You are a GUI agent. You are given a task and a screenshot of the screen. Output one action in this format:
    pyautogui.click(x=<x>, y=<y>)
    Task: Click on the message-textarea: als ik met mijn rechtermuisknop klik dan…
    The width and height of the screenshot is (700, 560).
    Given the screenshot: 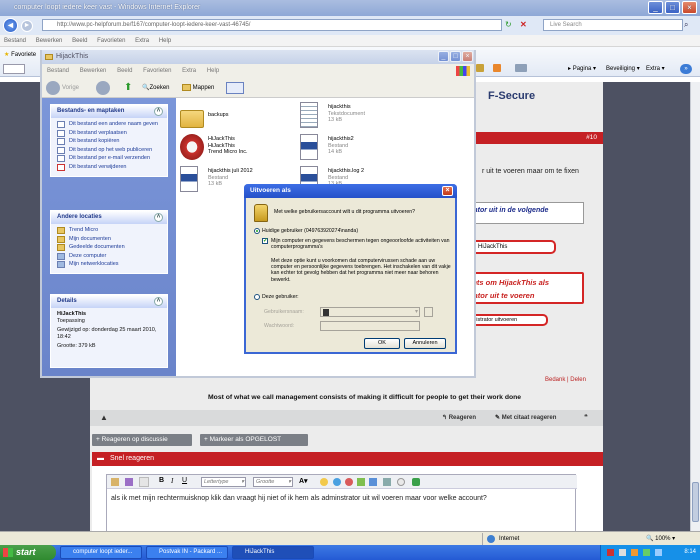 What is the action you would take?
    pyautogui.click(x=341, y=498)
    